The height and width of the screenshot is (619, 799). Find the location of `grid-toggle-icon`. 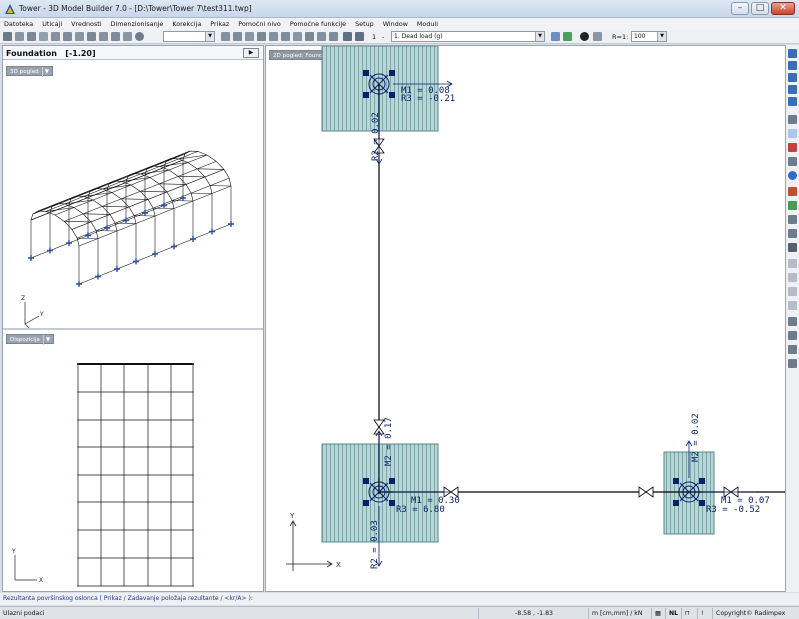

grid-toggle-icon is located at coordinates (792, 133).